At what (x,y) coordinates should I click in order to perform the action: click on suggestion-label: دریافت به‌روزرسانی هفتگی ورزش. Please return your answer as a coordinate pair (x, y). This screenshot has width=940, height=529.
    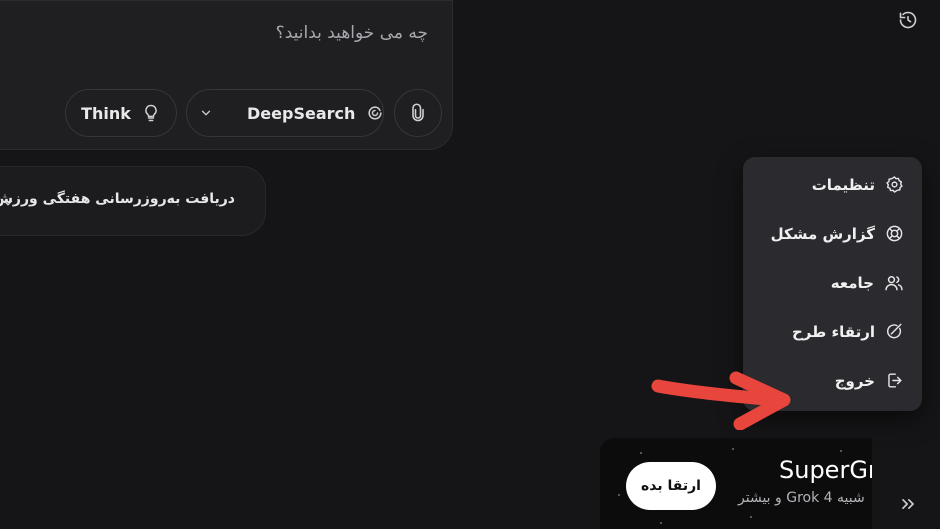
    Looking at the image, I should click on (117, 199).